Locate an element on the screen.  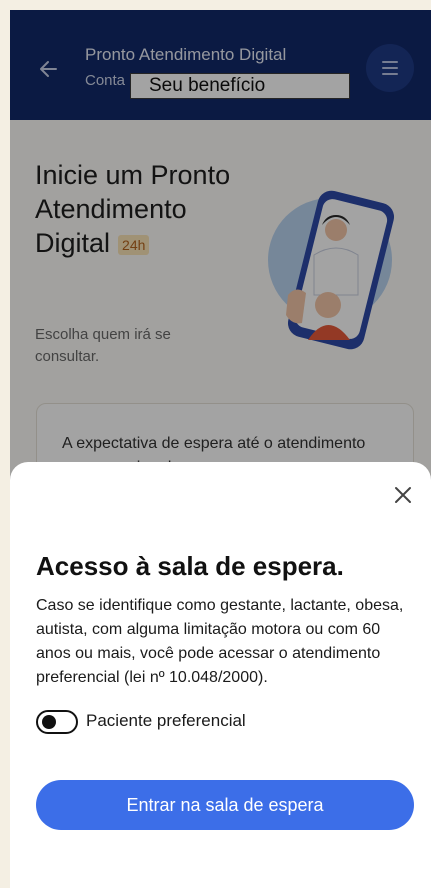
preferential-toggle-label: Paciente preferencial is located at coordinates (166, 720).